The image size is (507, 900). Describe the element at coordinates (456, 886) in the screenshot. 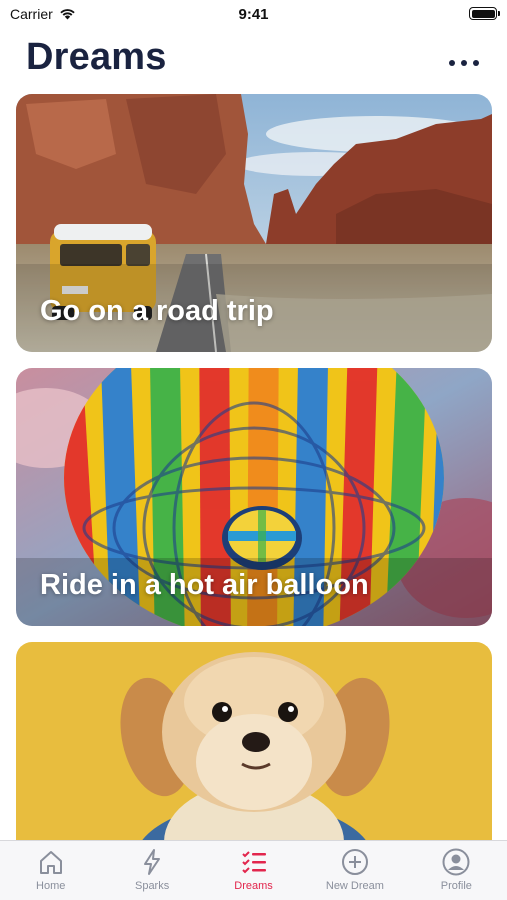

I see `tab-label: Profile` at that location.